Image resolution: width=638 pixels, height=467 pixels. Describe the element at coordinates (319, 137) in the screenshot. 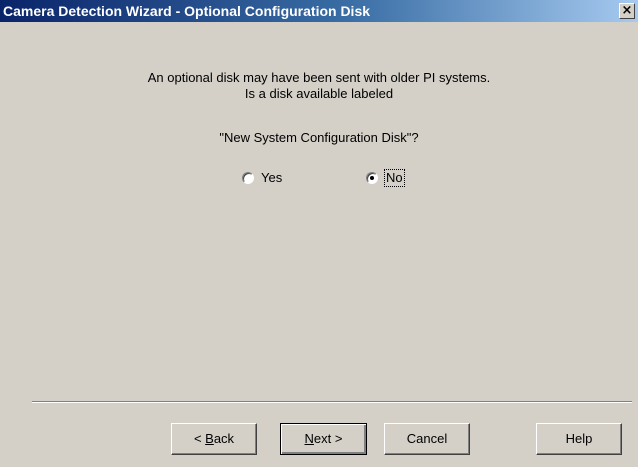

I see `message-question: "New System Configuration Disk"?` at that location.